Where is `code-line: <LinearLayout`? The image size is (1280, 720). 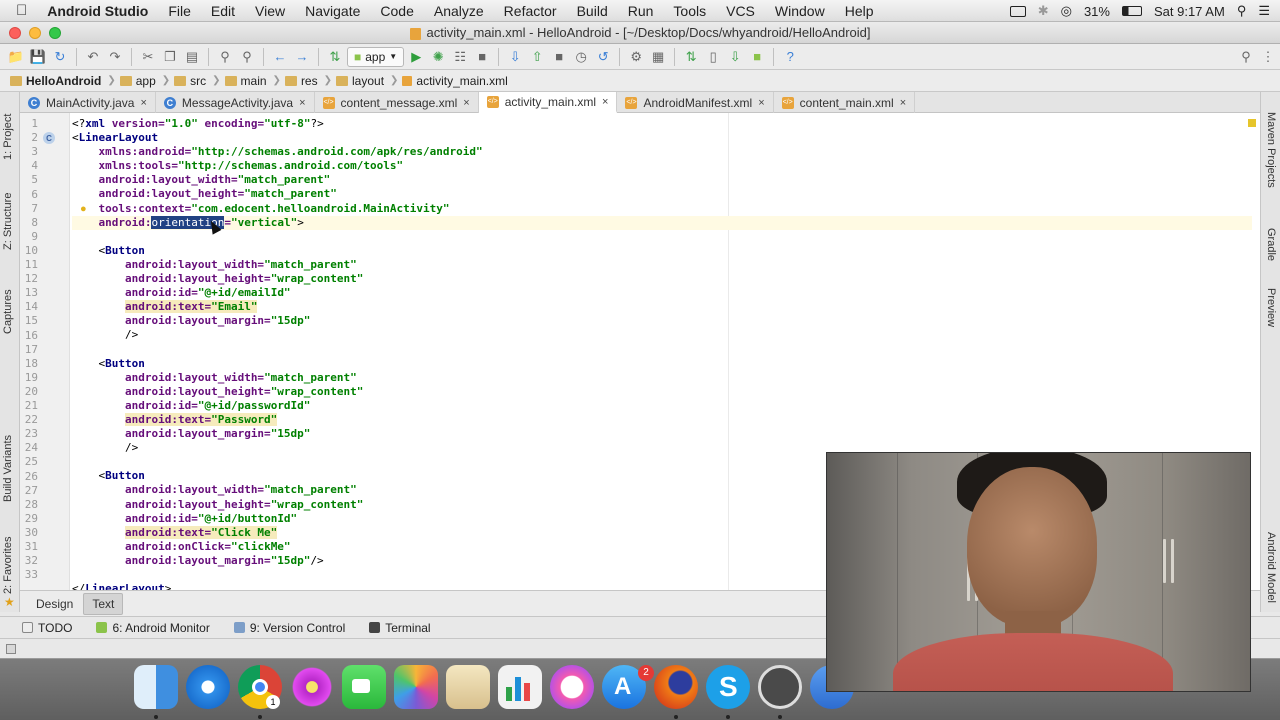 code-line: <LinearLayout is located at coordinates (662, 138).